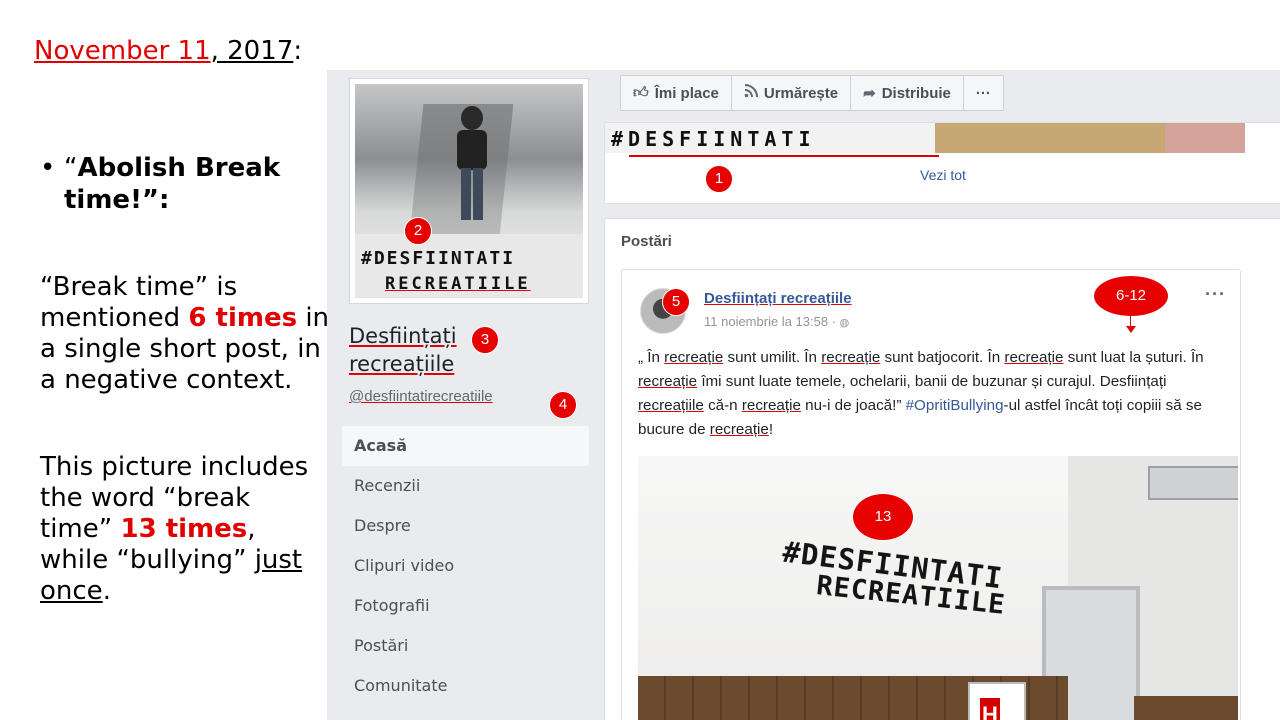  I want to click on date-highlight: November 11, so click(122, 51).